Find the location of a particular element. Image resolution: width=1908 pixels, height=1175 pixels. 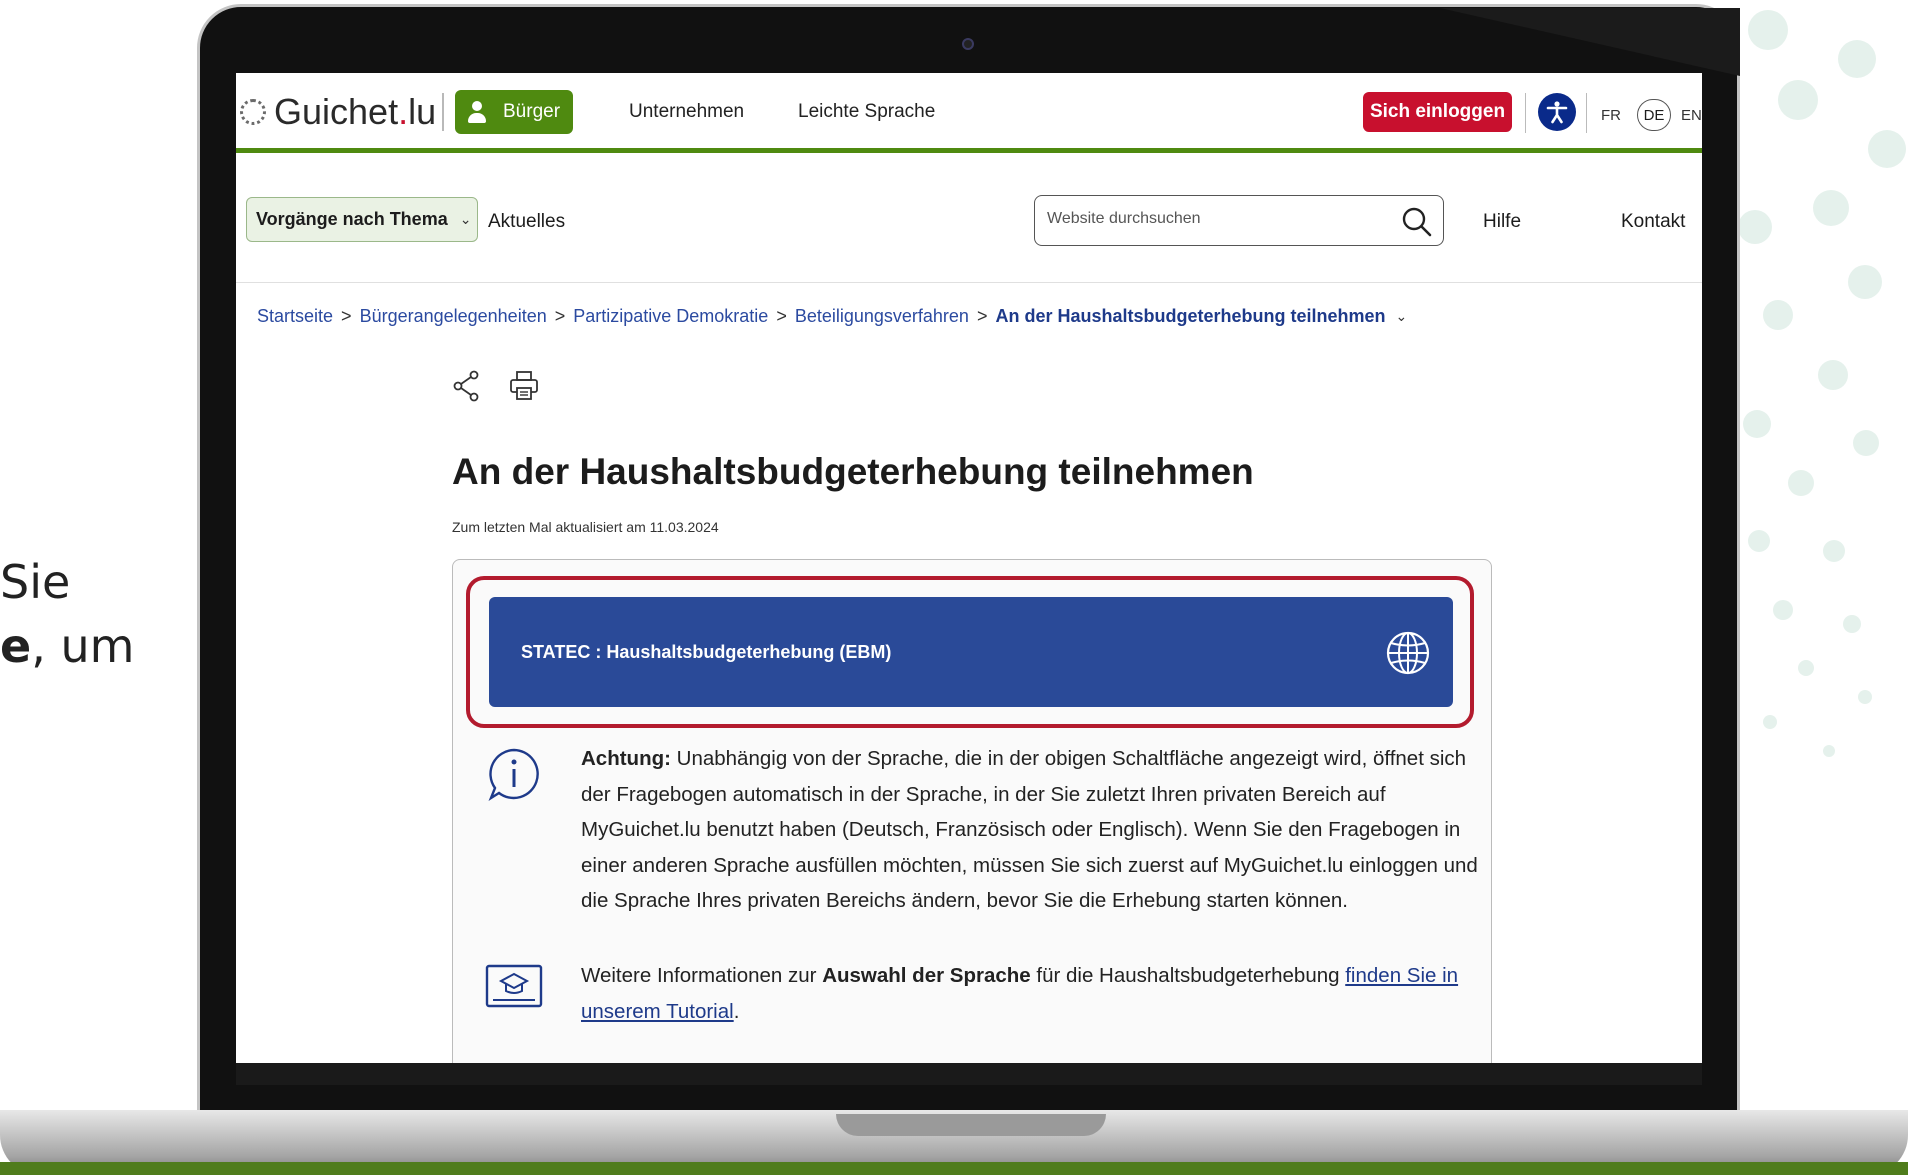

laptop-notch is located at coordinates (971, 1125).